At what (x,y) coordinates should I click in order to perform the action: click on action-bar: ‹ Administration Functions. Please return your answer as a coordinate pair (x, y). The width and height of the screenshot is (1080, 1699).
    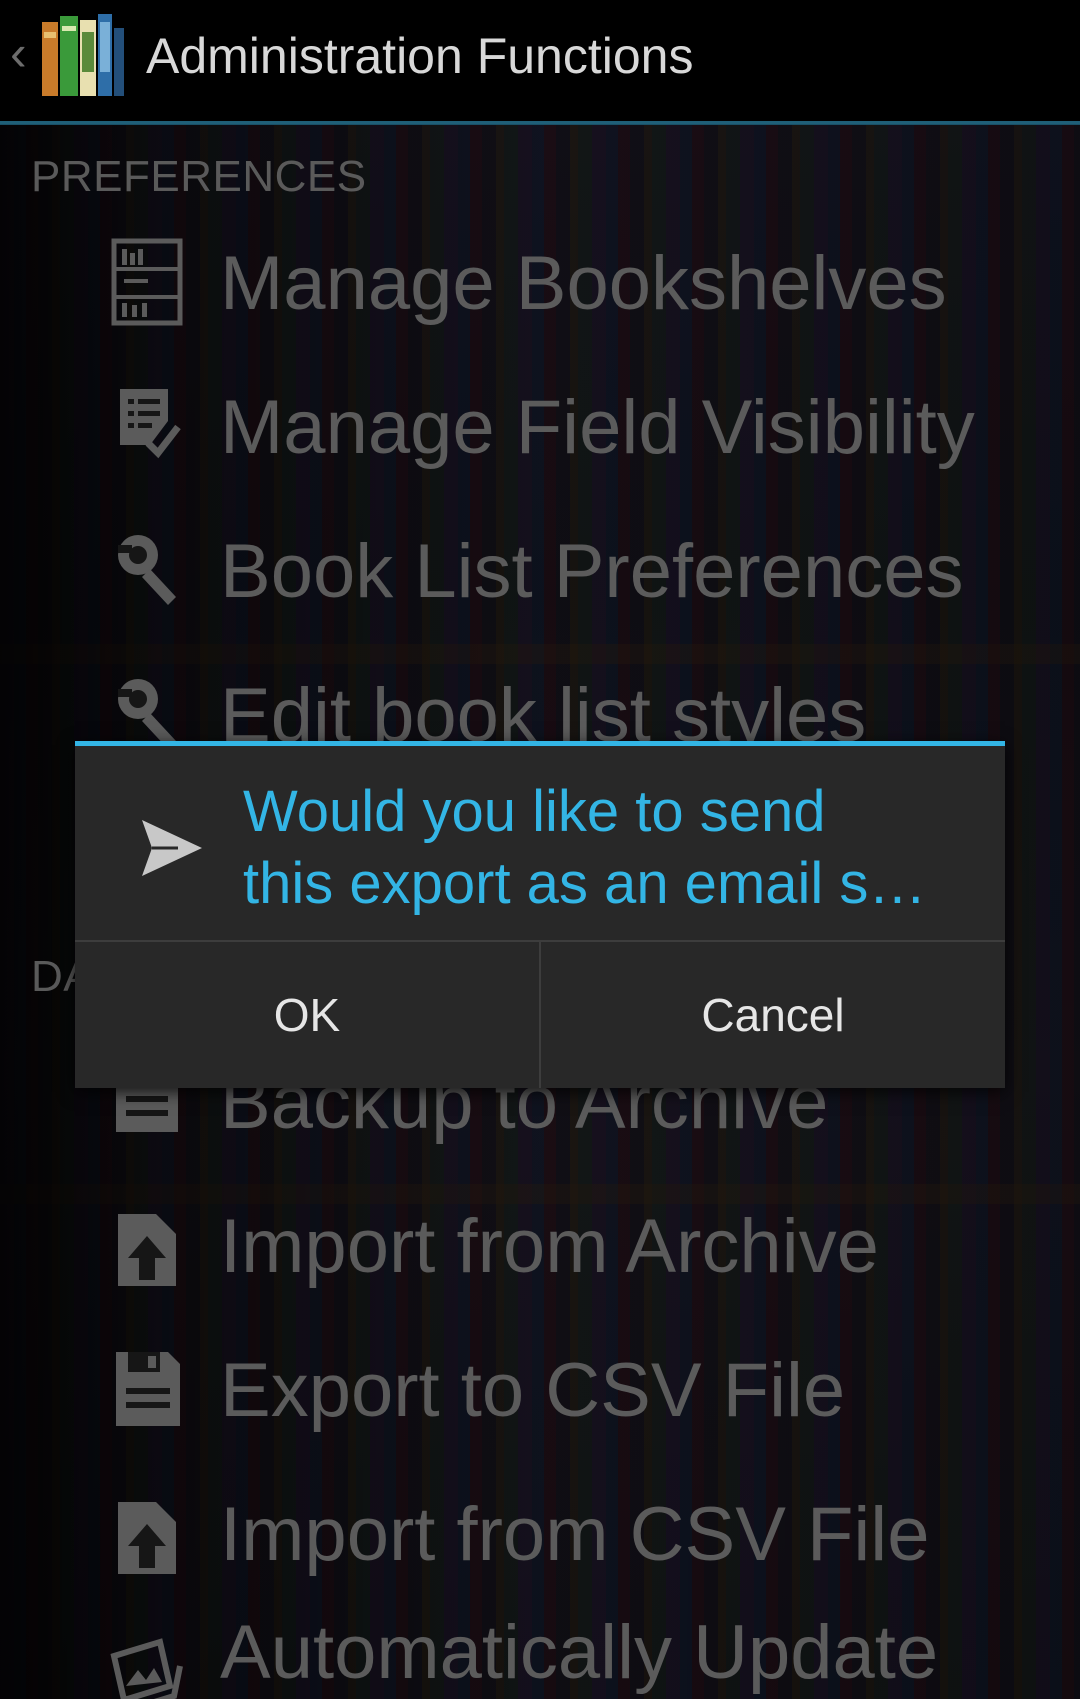
    Looking at the image, I should click on (540, 62).